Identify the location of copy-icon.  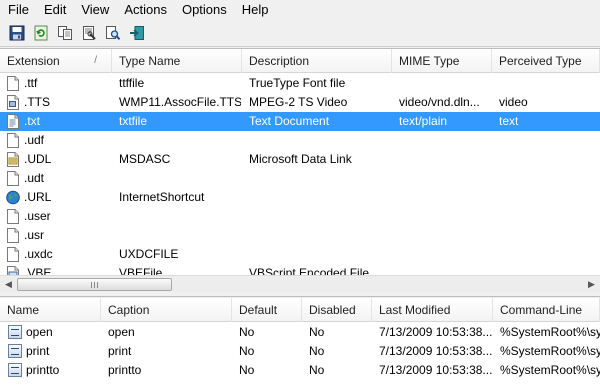
(65, 33).